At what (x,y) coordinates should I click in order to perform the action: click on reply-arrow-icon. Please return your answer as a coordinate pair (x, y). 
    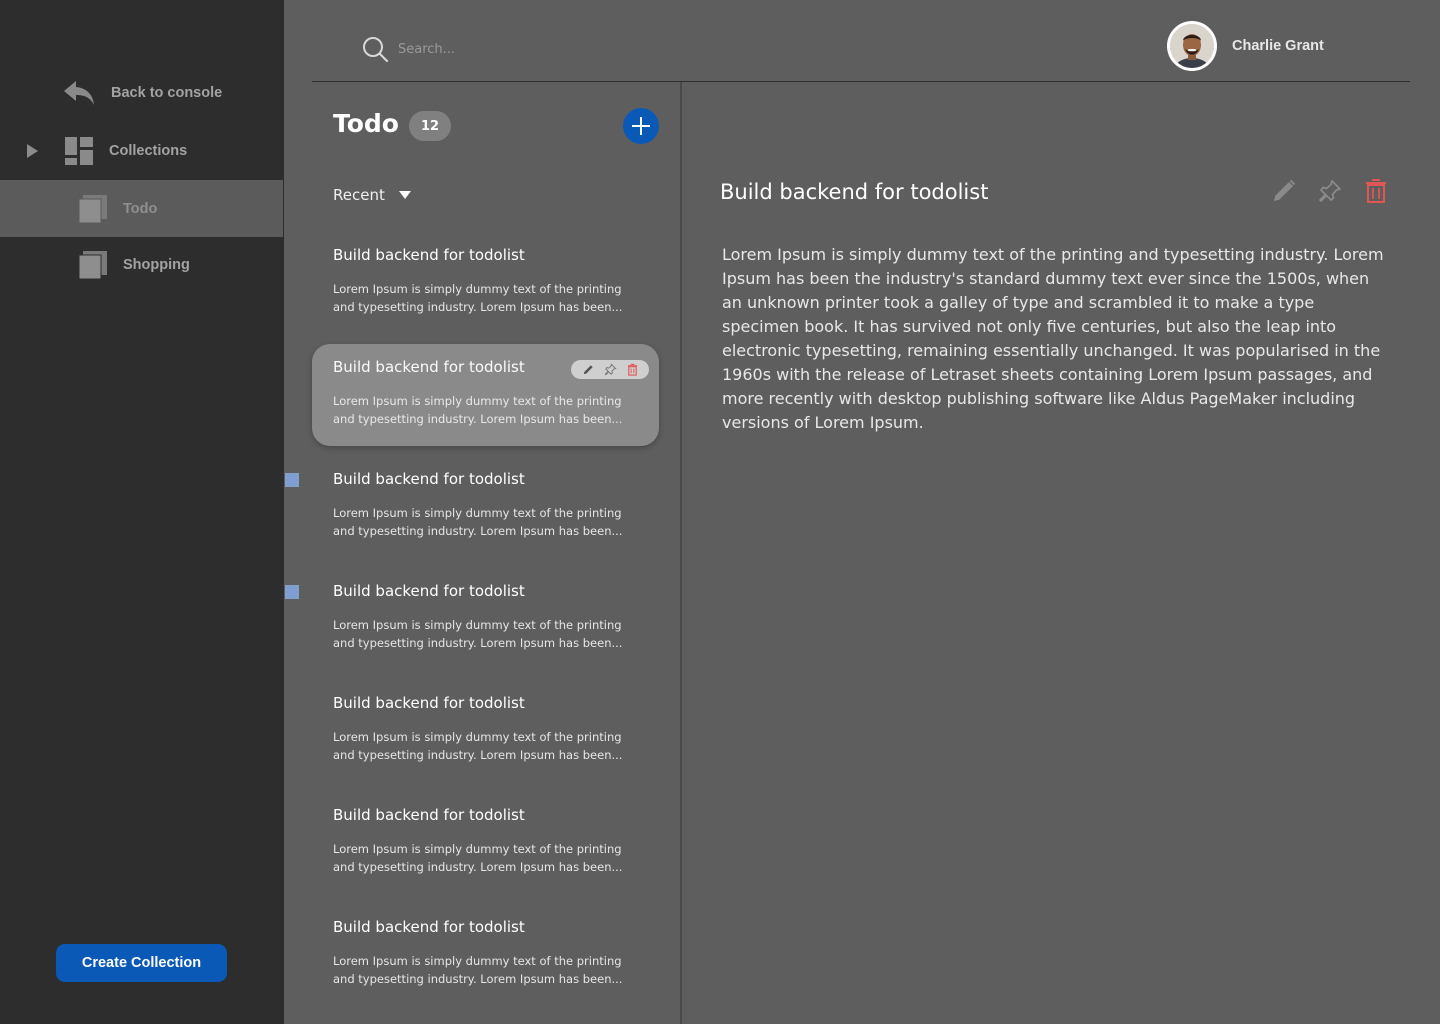
    Looking at the image, I should click on (79, 93).